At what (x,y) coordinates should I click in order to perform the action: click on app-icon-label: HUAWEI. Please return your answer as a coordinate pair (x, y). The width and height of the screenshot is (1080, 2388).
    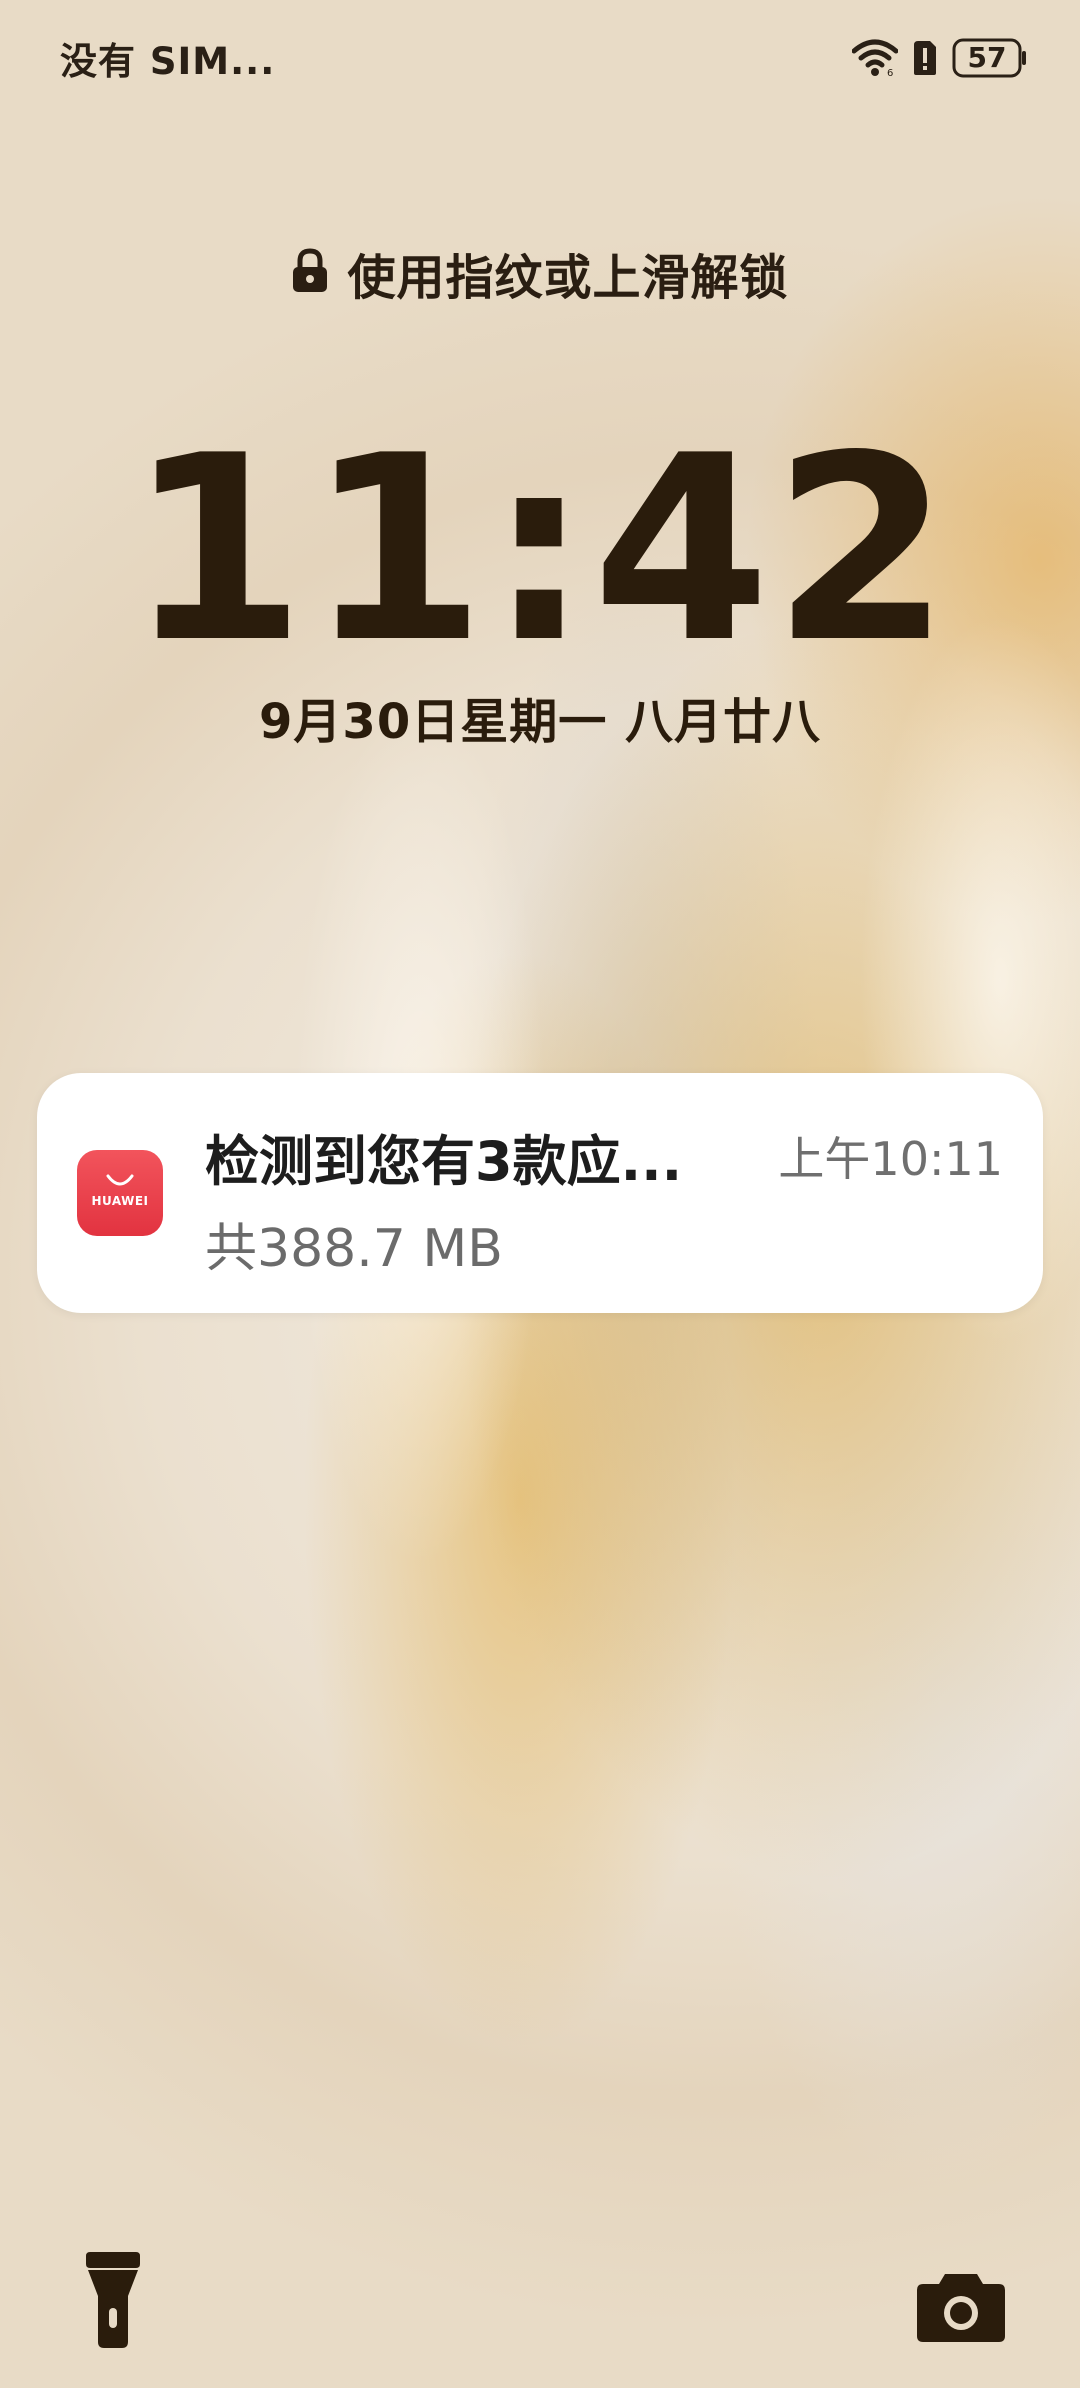
    Looking at the image, I should click on (120, 1201).